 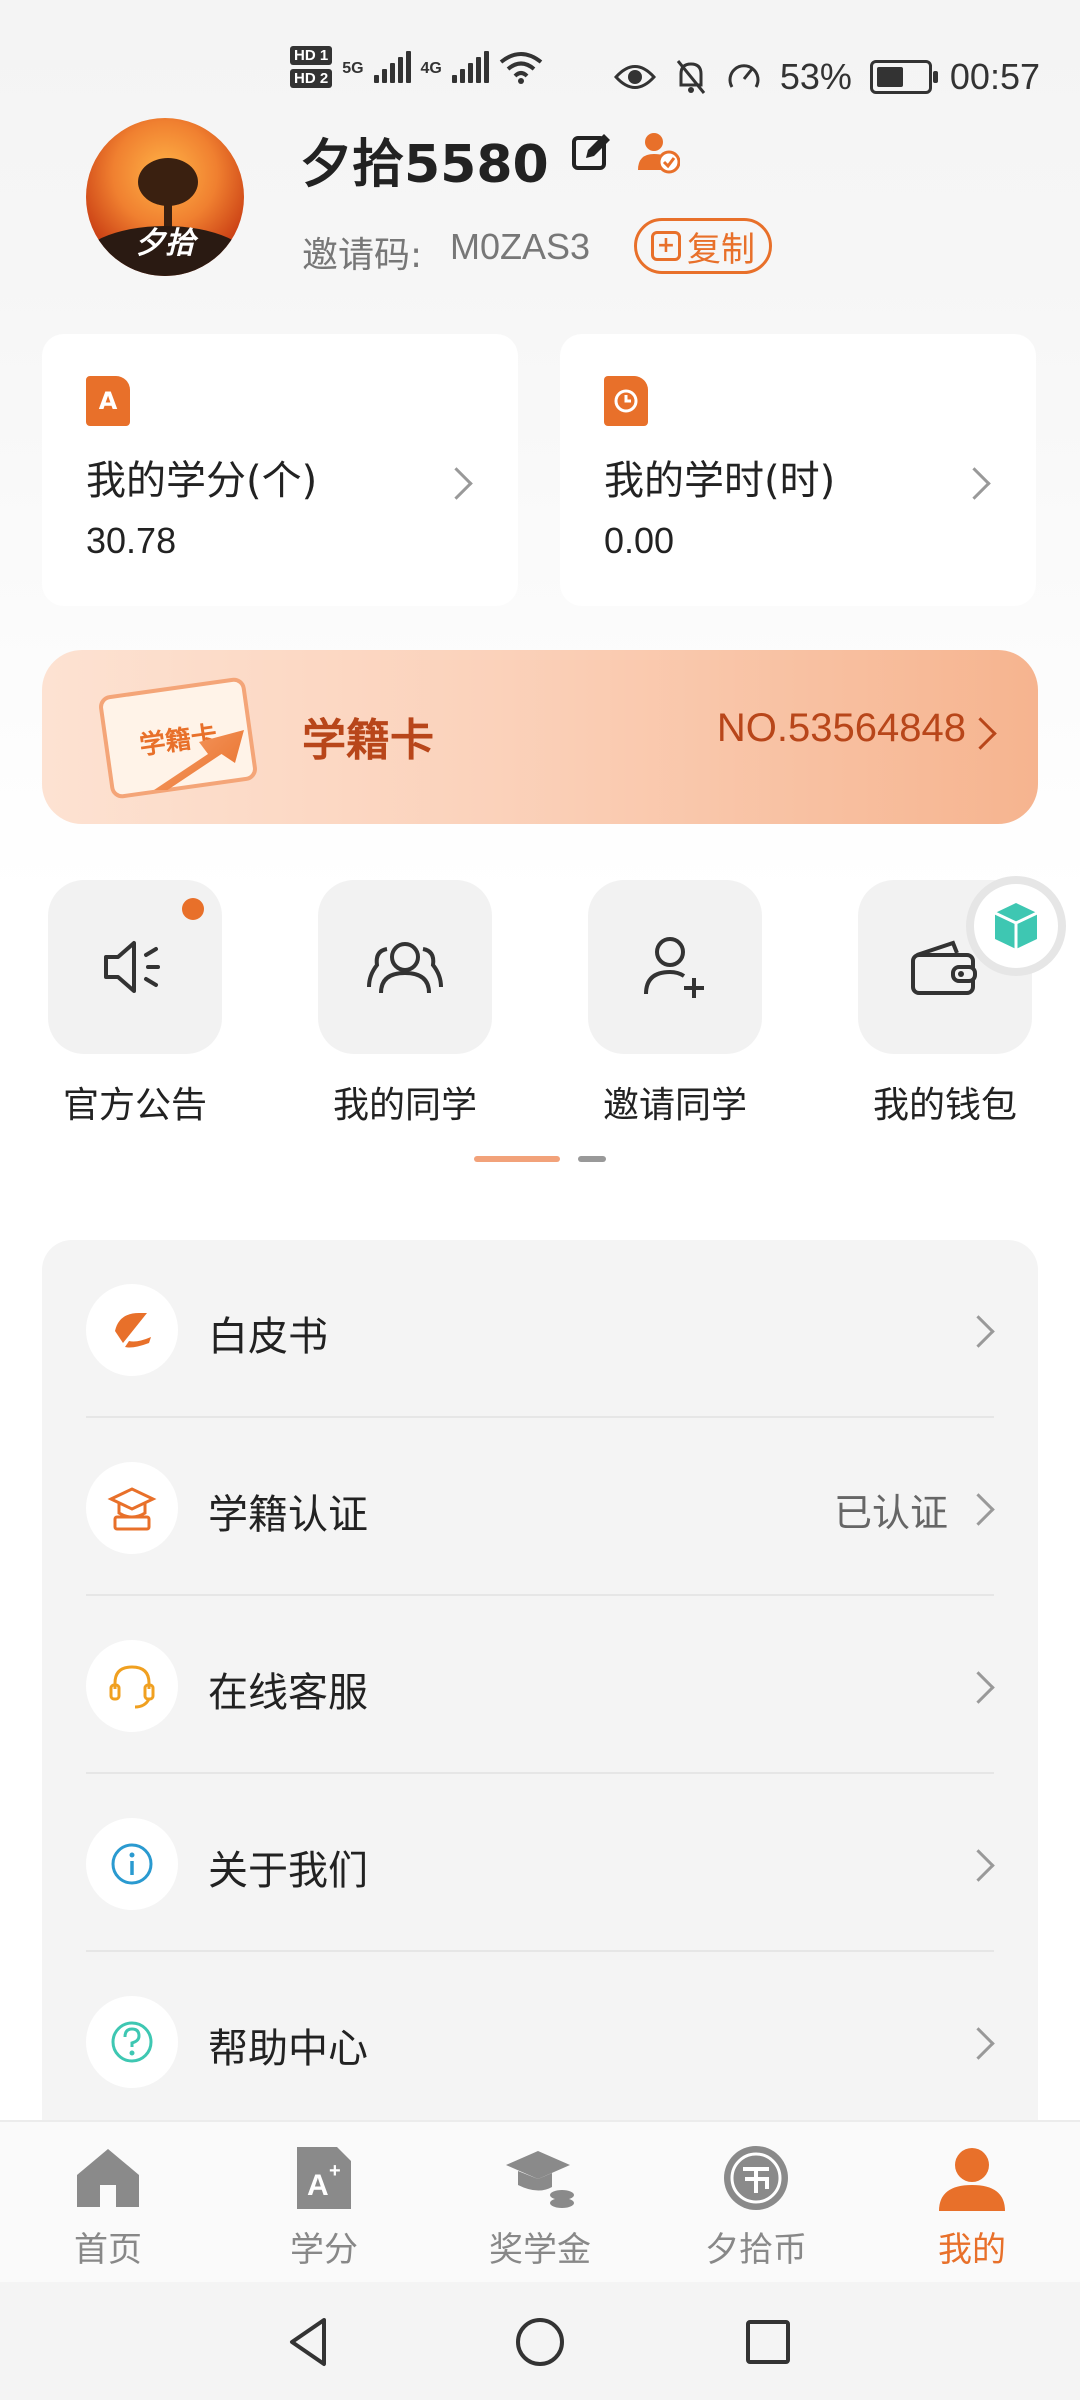 I want to click on announcement-tile, so click(x=135, y=967).